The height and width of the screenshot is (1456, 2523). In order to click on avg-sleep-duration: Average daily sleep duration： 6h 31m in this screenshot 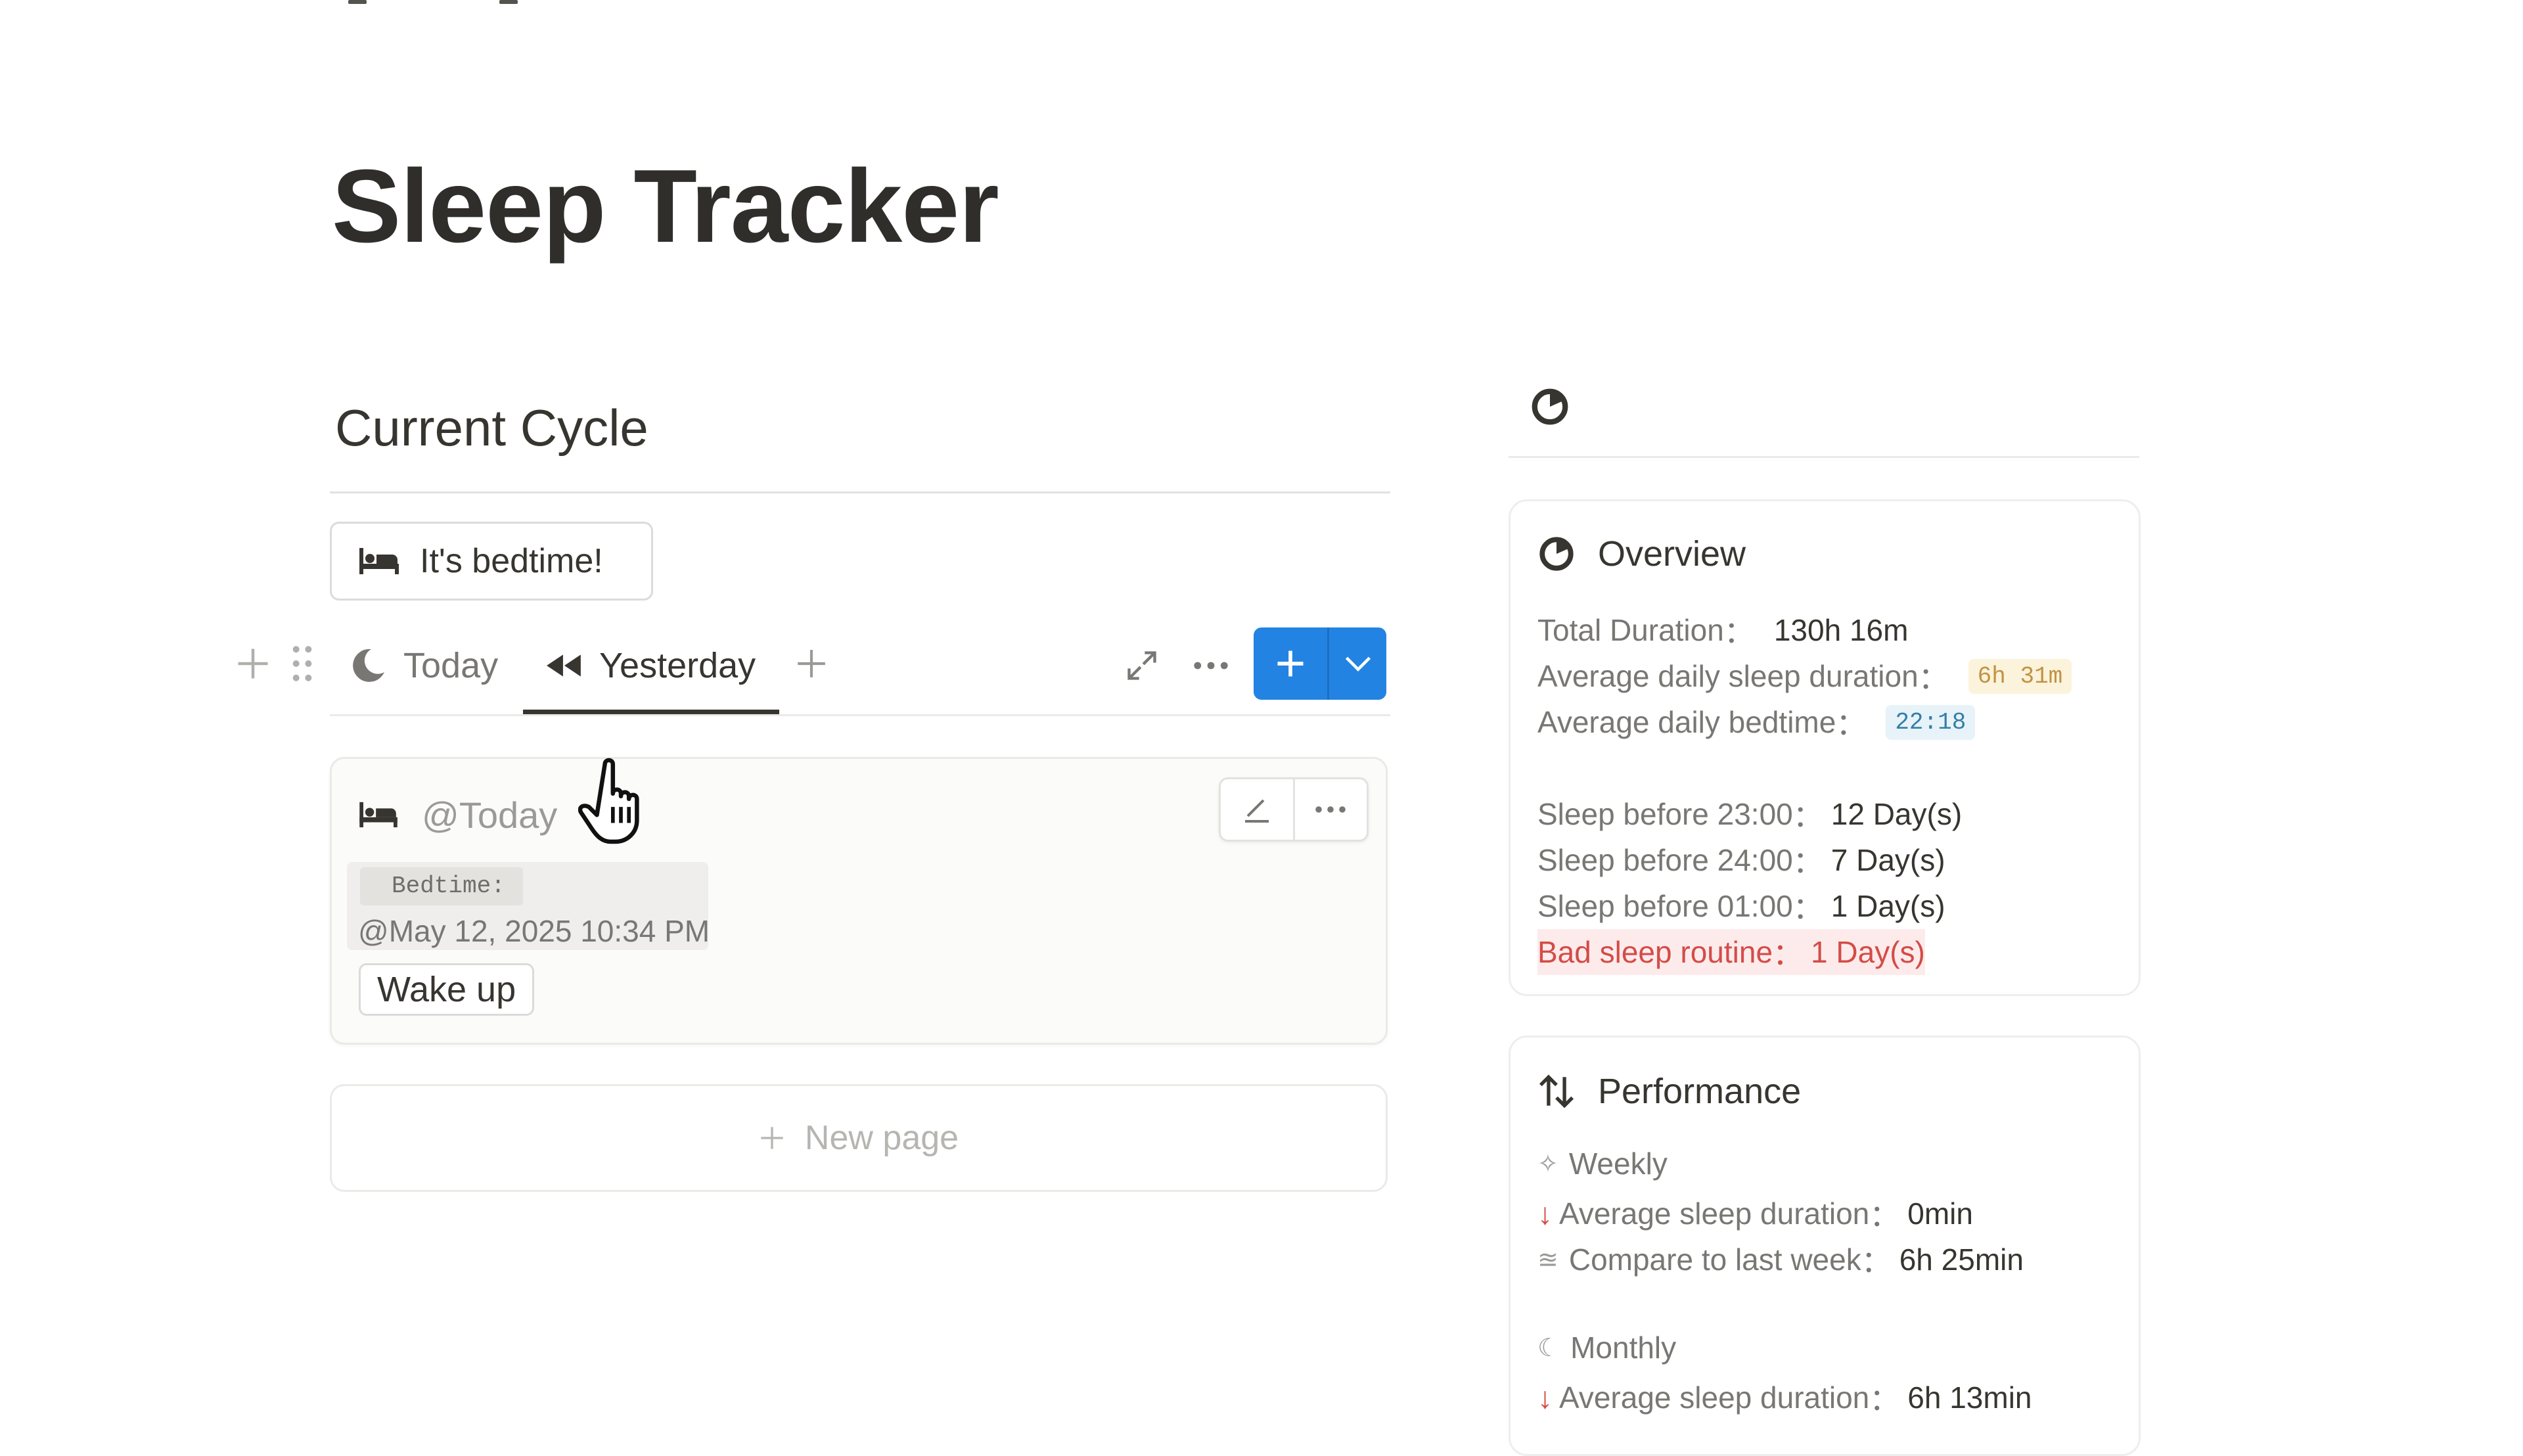, I will do `click(1804, 676)`.